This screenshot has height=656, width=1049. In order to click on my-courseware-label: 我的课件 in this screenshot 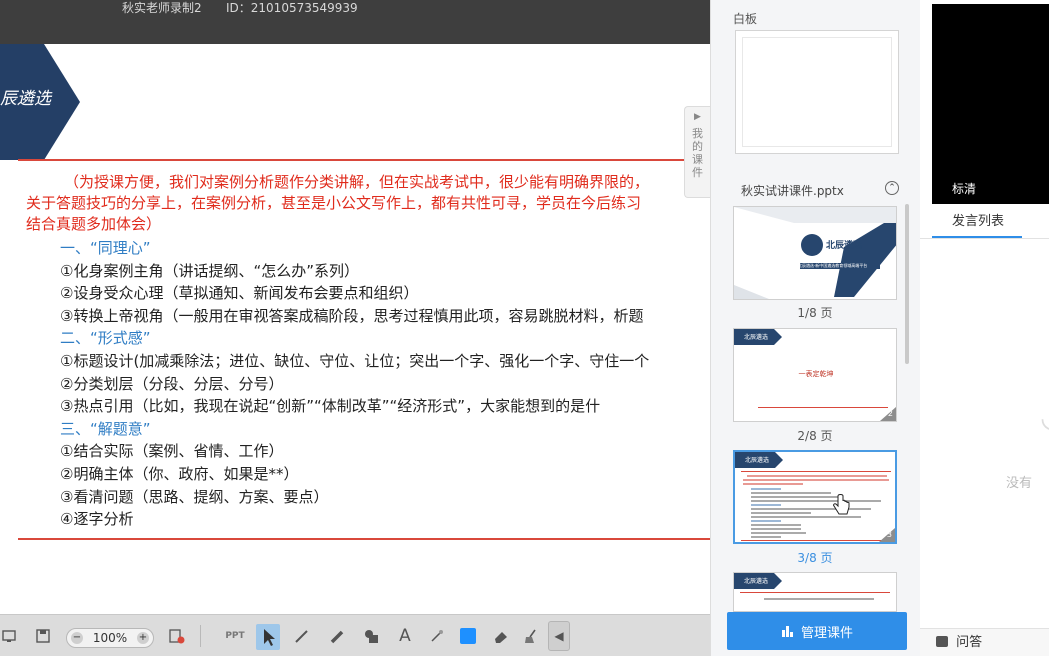, I will do `click(697, 153)`.